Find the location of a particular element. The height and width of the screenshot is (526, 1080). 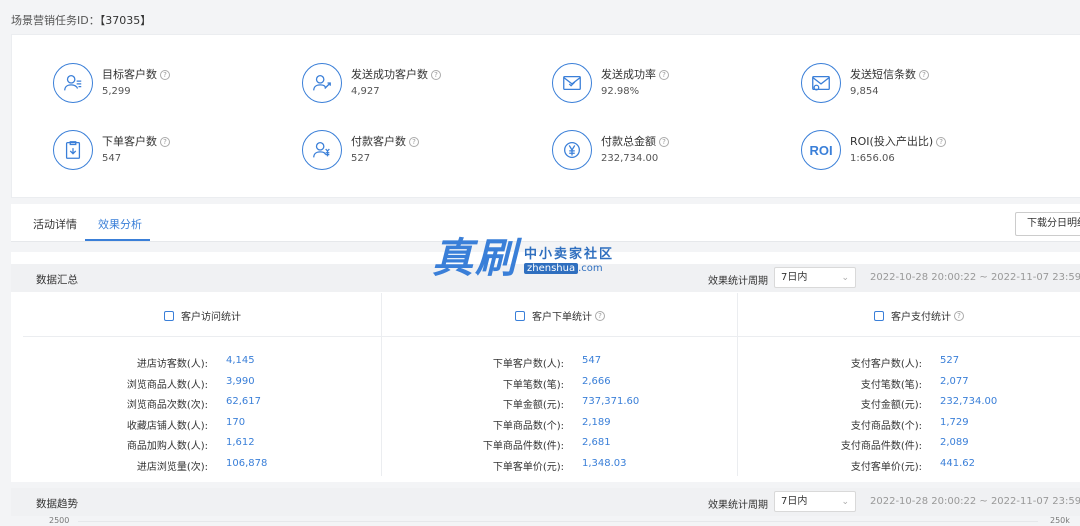

stat-value: 232,734.00 is located at coordinates (969, 402).